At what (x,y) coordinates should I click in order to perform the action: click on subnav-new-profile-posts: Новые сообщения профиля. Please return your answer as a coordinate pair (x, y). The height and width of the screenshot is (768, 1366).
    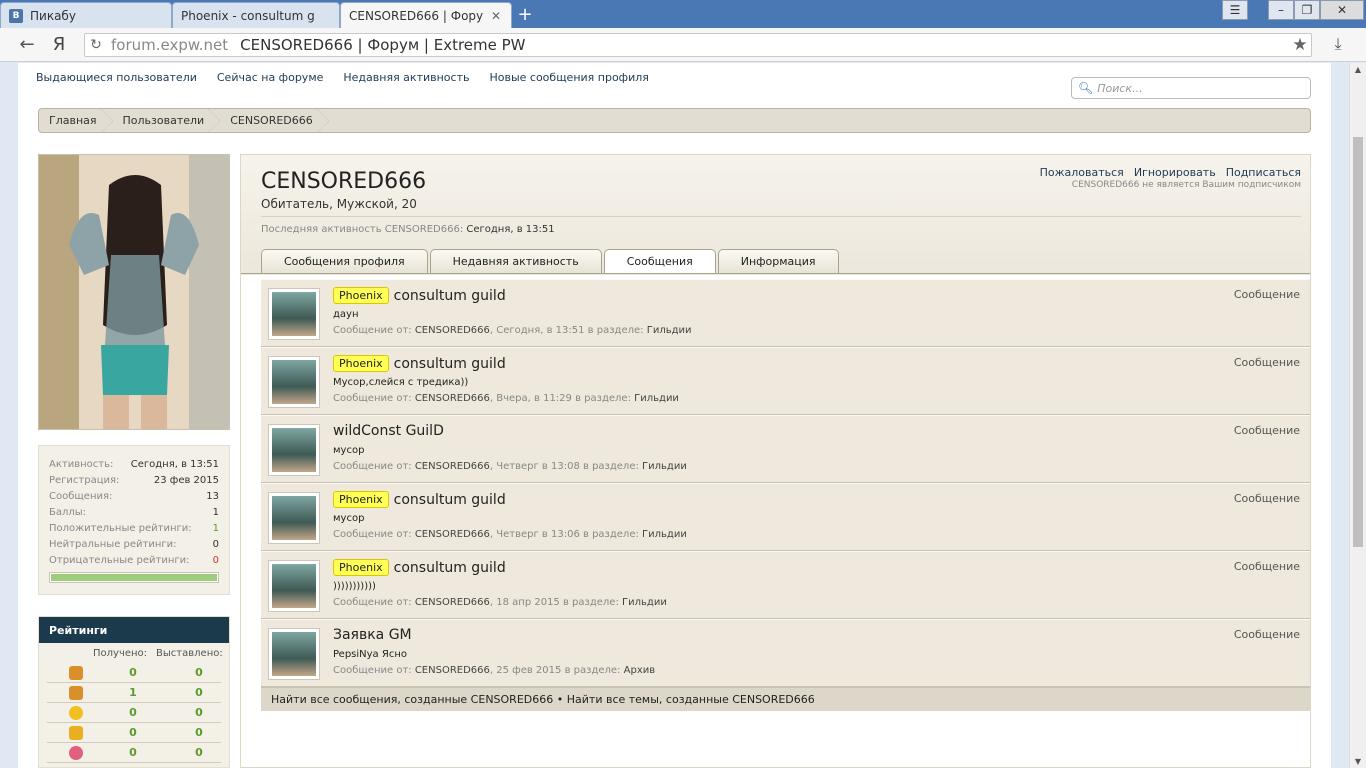
    Looking at the image, I should click on (568, 77).